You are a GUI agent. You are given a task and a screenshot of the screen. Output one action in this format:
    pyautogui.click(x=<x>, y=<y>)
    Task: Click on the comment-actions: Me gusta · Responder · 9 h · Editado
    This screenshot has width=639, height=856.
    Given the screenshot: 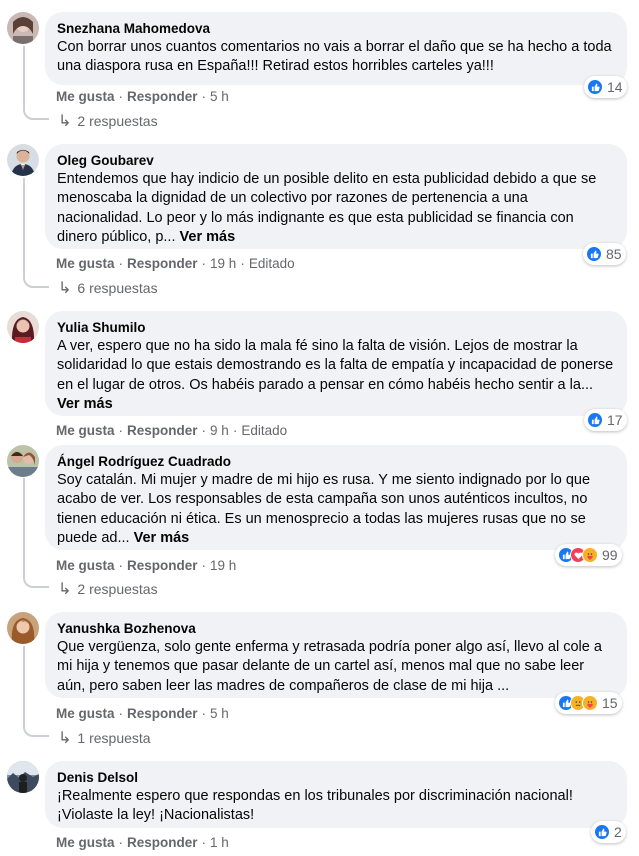 What is the action you would take?
    pyautogui.click(x=171, y=430)
    